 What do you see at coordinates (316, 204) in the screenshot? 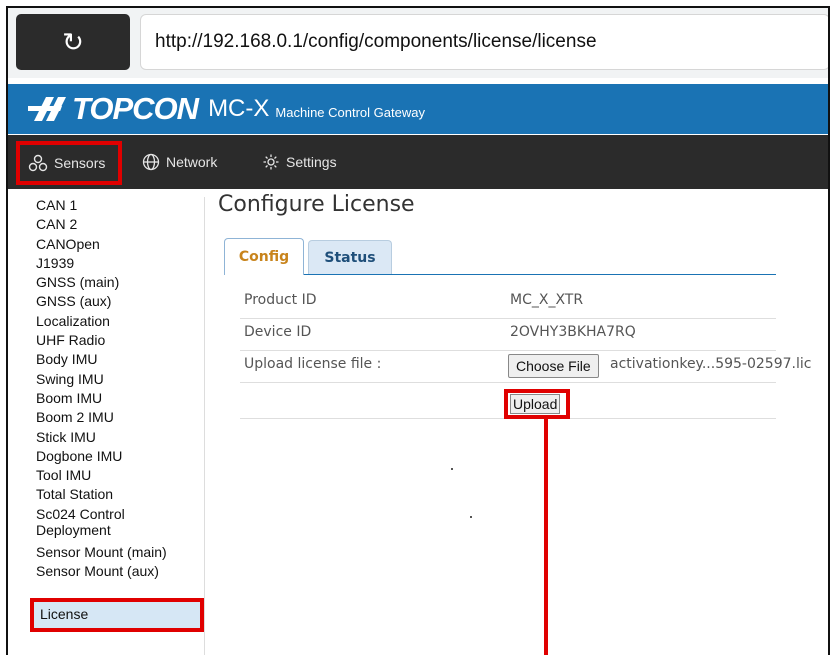
I see `page-title: Configure License` at bounding box center [316, 204].